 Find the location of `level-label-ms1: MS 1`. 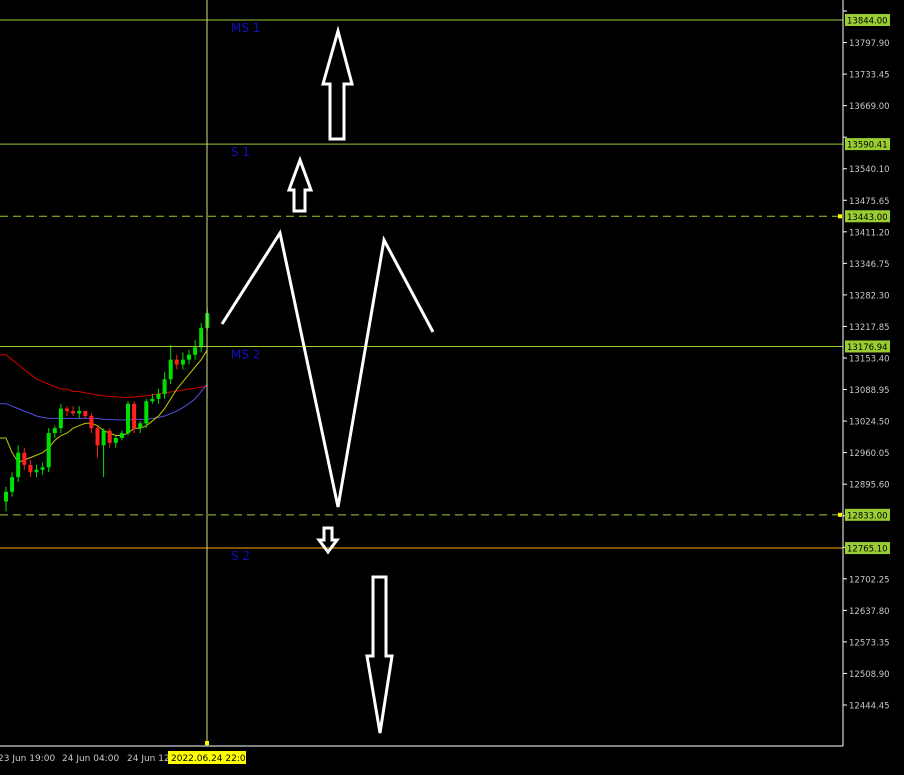

level-label-ms1: MS 1 is located at coordinates (245, 28).